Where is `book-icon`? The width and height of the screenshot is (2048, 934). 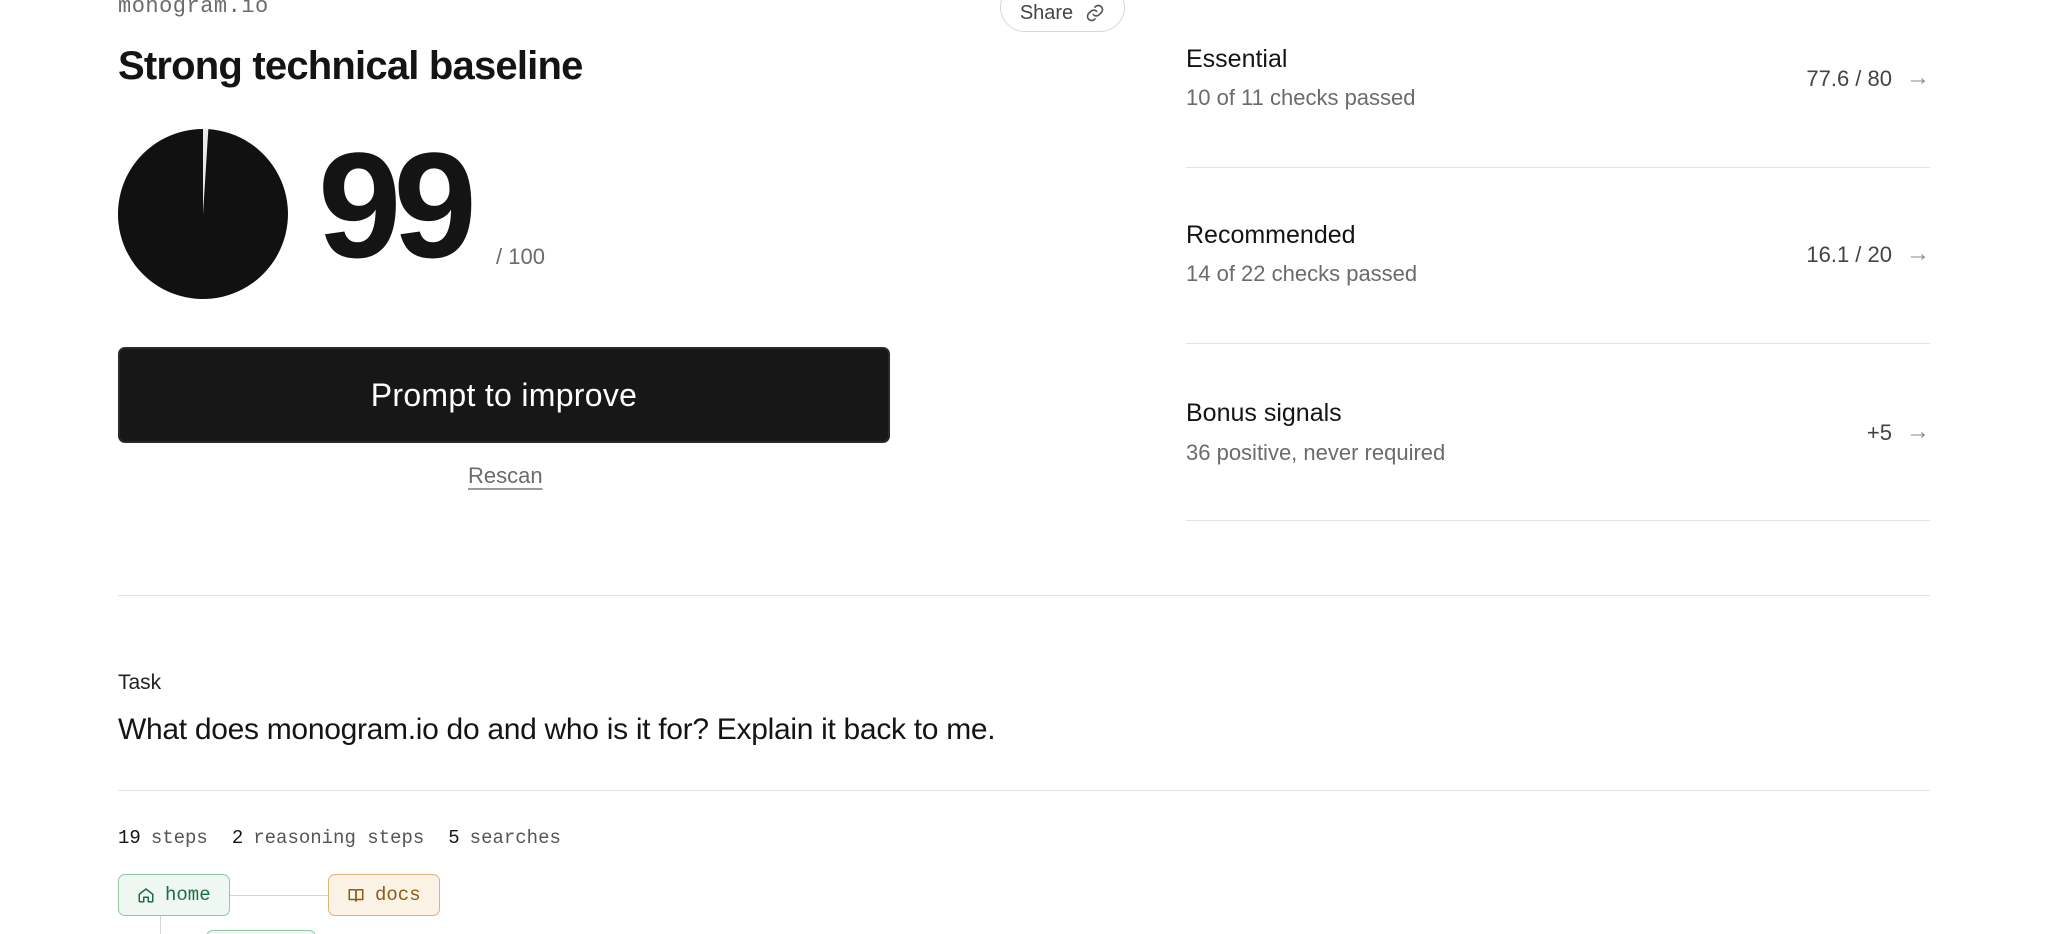
book-icon is located at coordinates (356, 895).